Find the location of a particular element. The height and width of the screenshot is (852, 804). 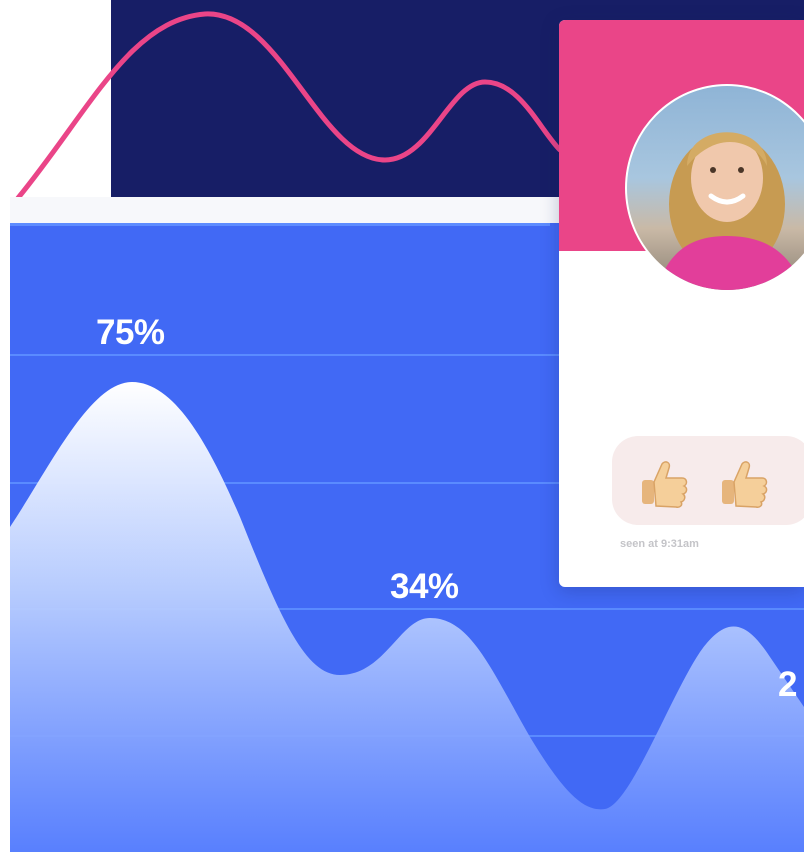

peak-label-1: 75% is located at coordinates (130, 332).